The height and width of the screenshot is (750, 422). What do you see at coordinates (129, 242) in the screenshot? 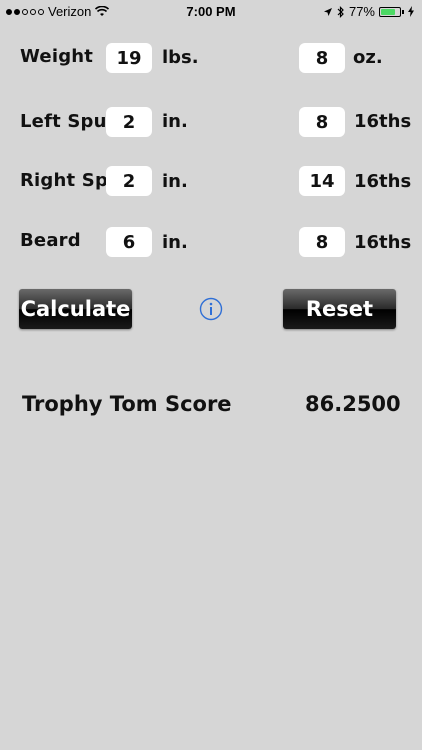
I see `beard-in-input: 6` at bounding box center [129, 242].